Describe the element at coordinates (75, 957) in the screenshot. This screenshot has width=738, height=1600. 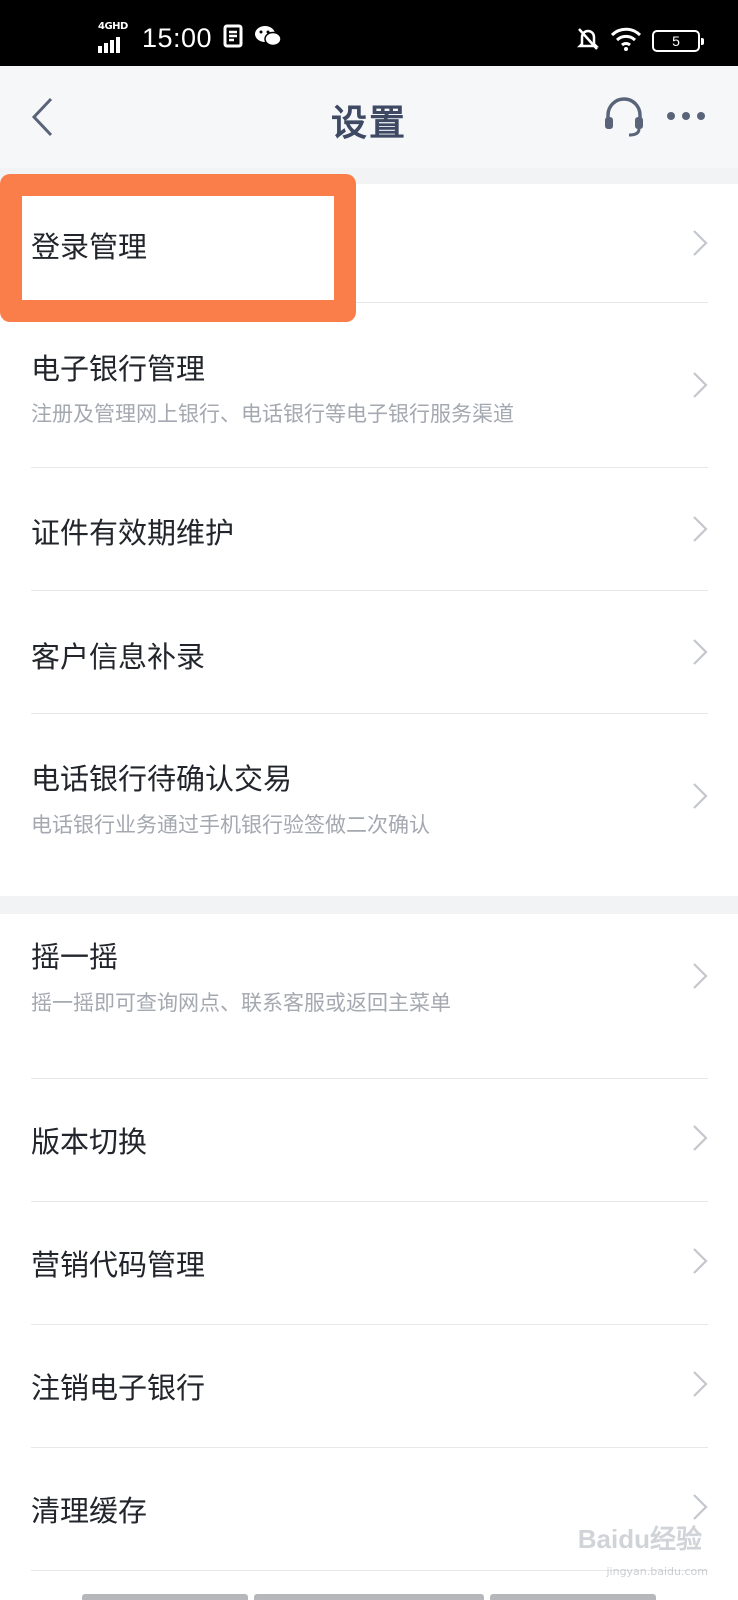
I see `item-title: 摇一摇` at that location.